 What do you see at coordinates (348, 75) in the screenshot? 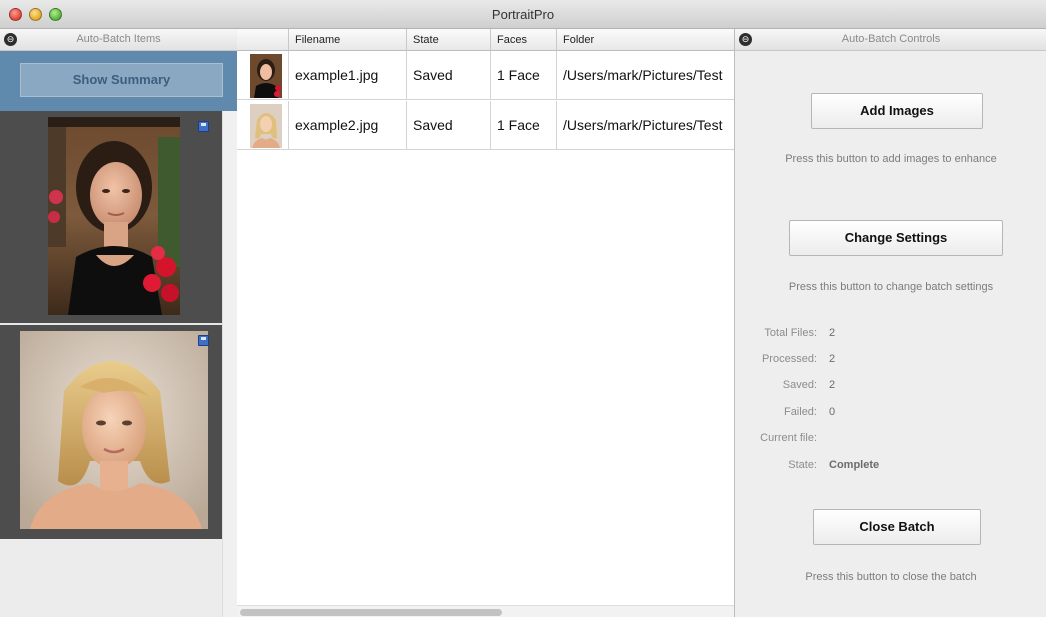
I see `filename-cell: example1.jpg` at bounding box center [348, 75].